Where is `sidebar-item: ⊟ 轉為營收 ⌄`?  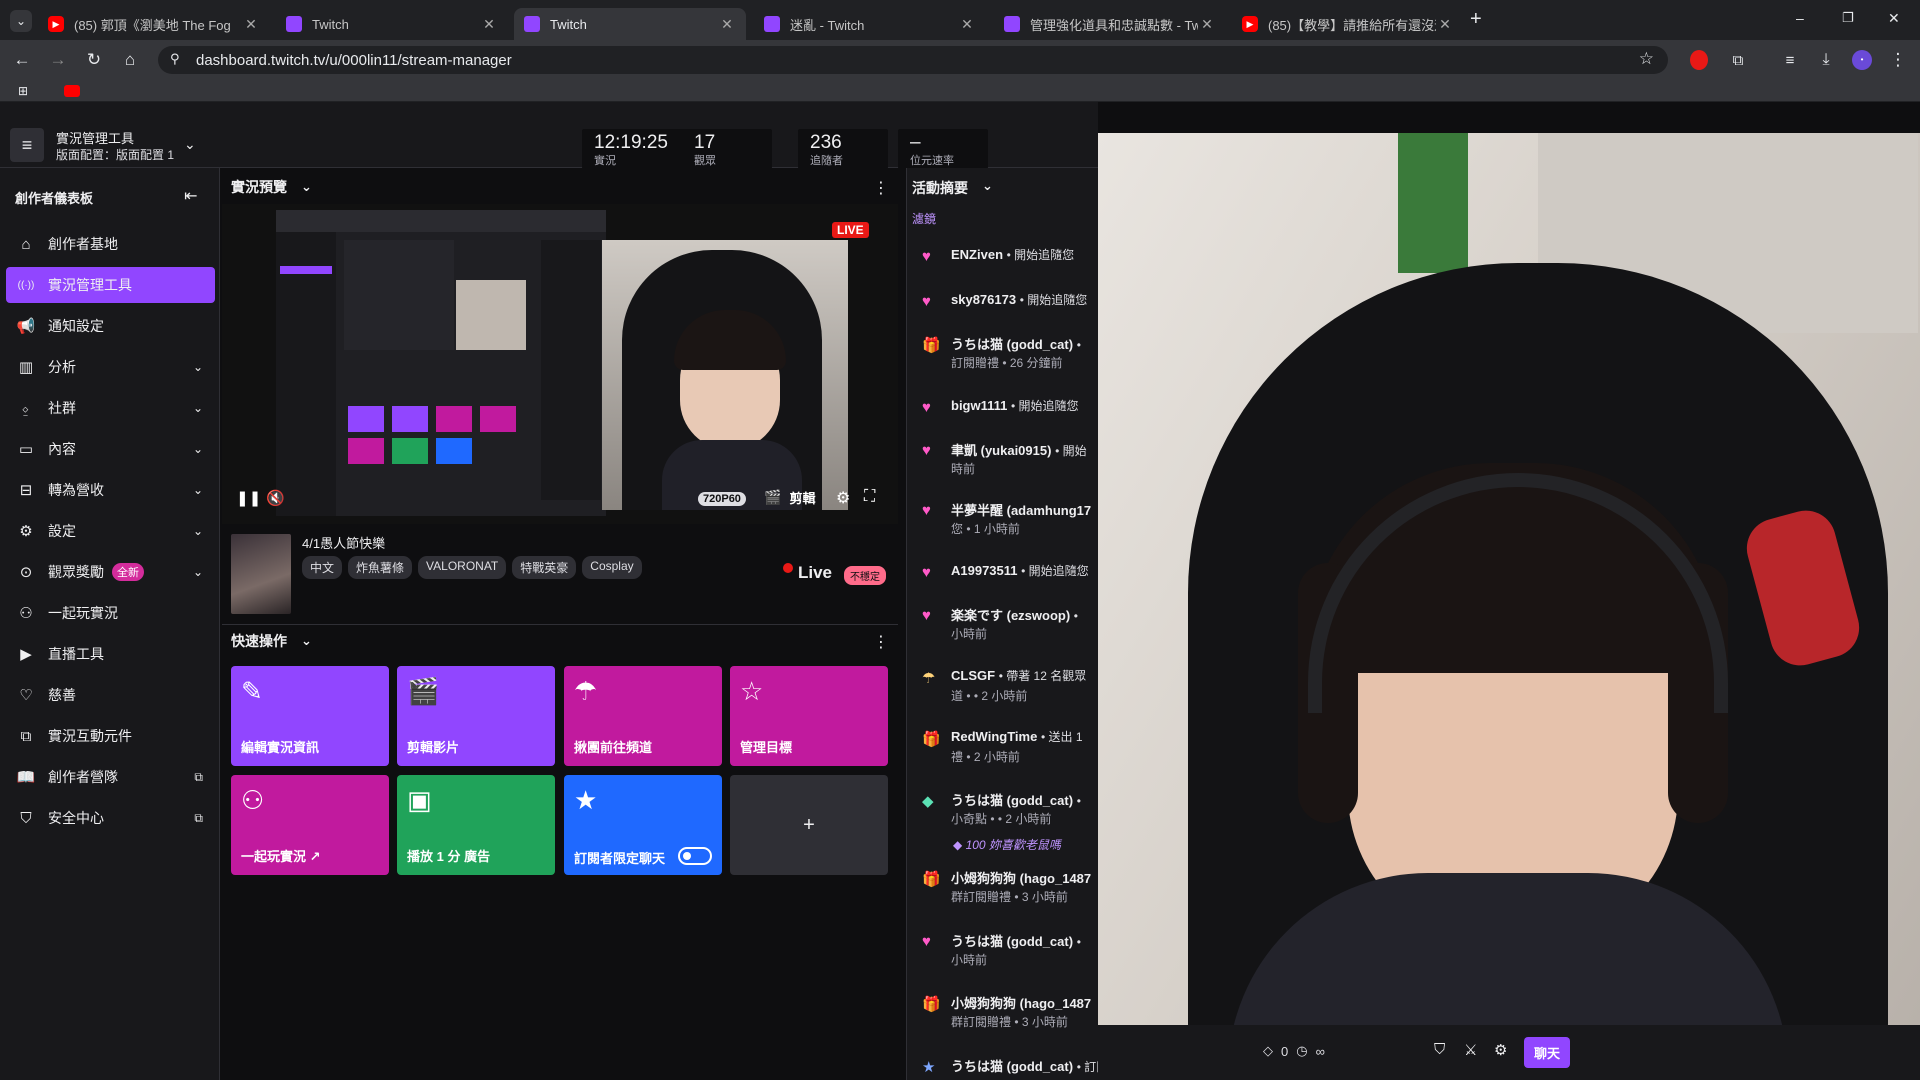
sidebar-item: ⊟ 轉為營收 ⌄ is located at coordinates (110, 490).